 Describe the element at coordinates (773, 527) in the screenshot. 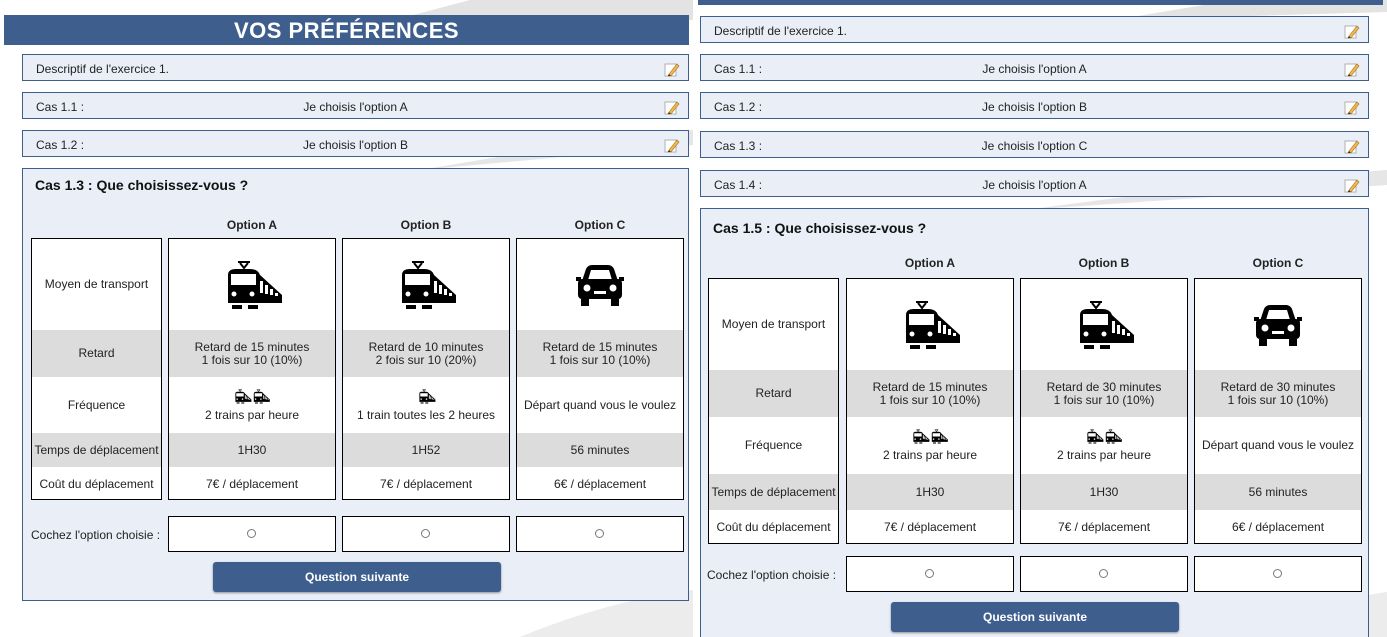

I see `label-cout: Coût du déplacement` at that location.